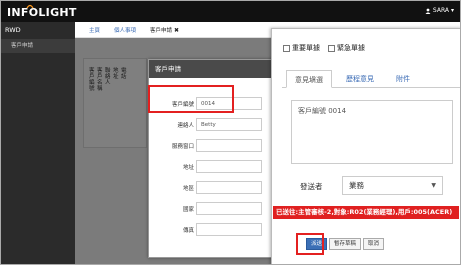  I want to click on sender-select: 業務 ▼, so click(392, 185).